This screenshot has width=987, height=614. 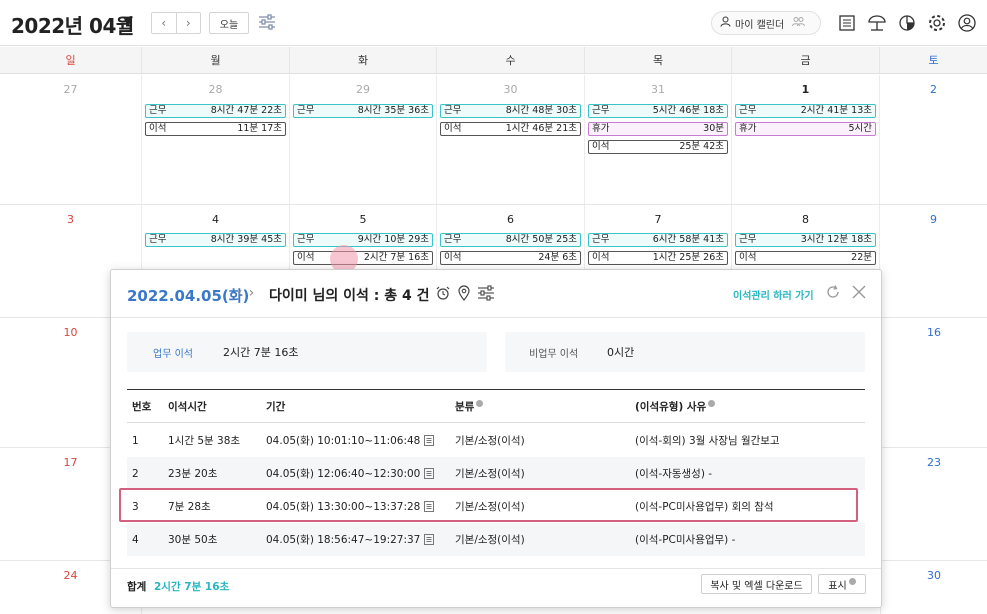 What do you see at coordinates (933, 261) in the screenshot?
I see `day-cell: 9` at bounding box center [933, 261].